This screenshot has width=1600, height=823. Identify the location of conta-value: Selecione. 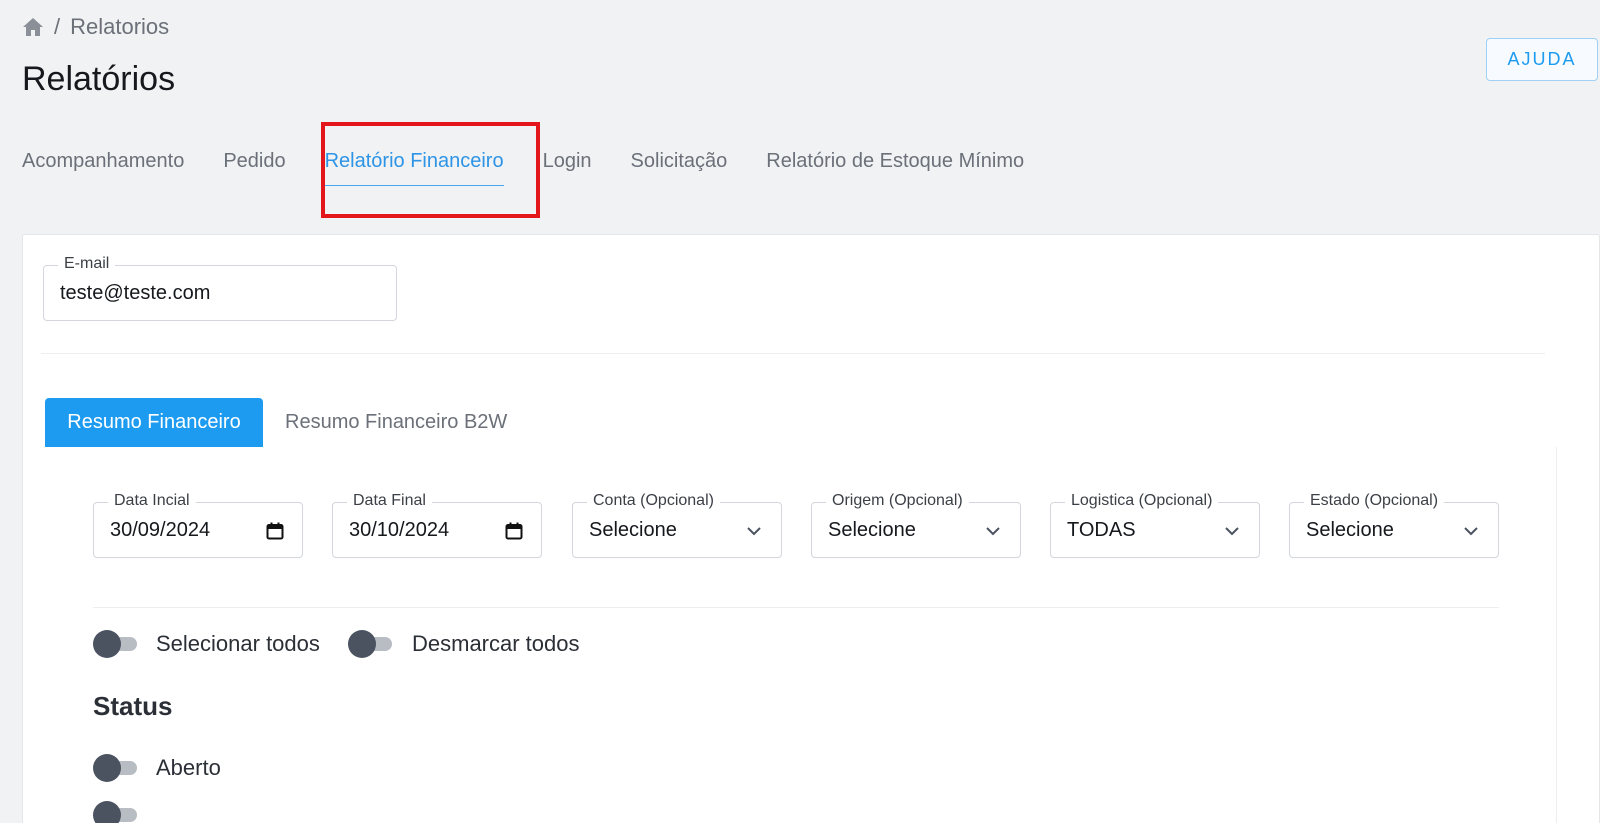
(633, 530).